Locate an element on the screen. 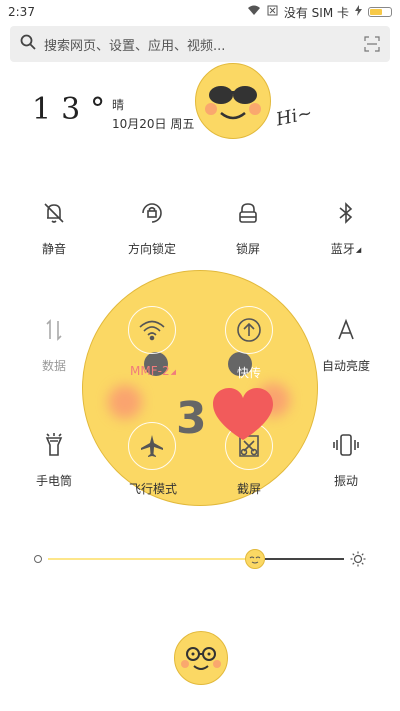 The image size is (400, 711). status-icons: 没有 SIM 卡 is located at coordinates (319, 12).